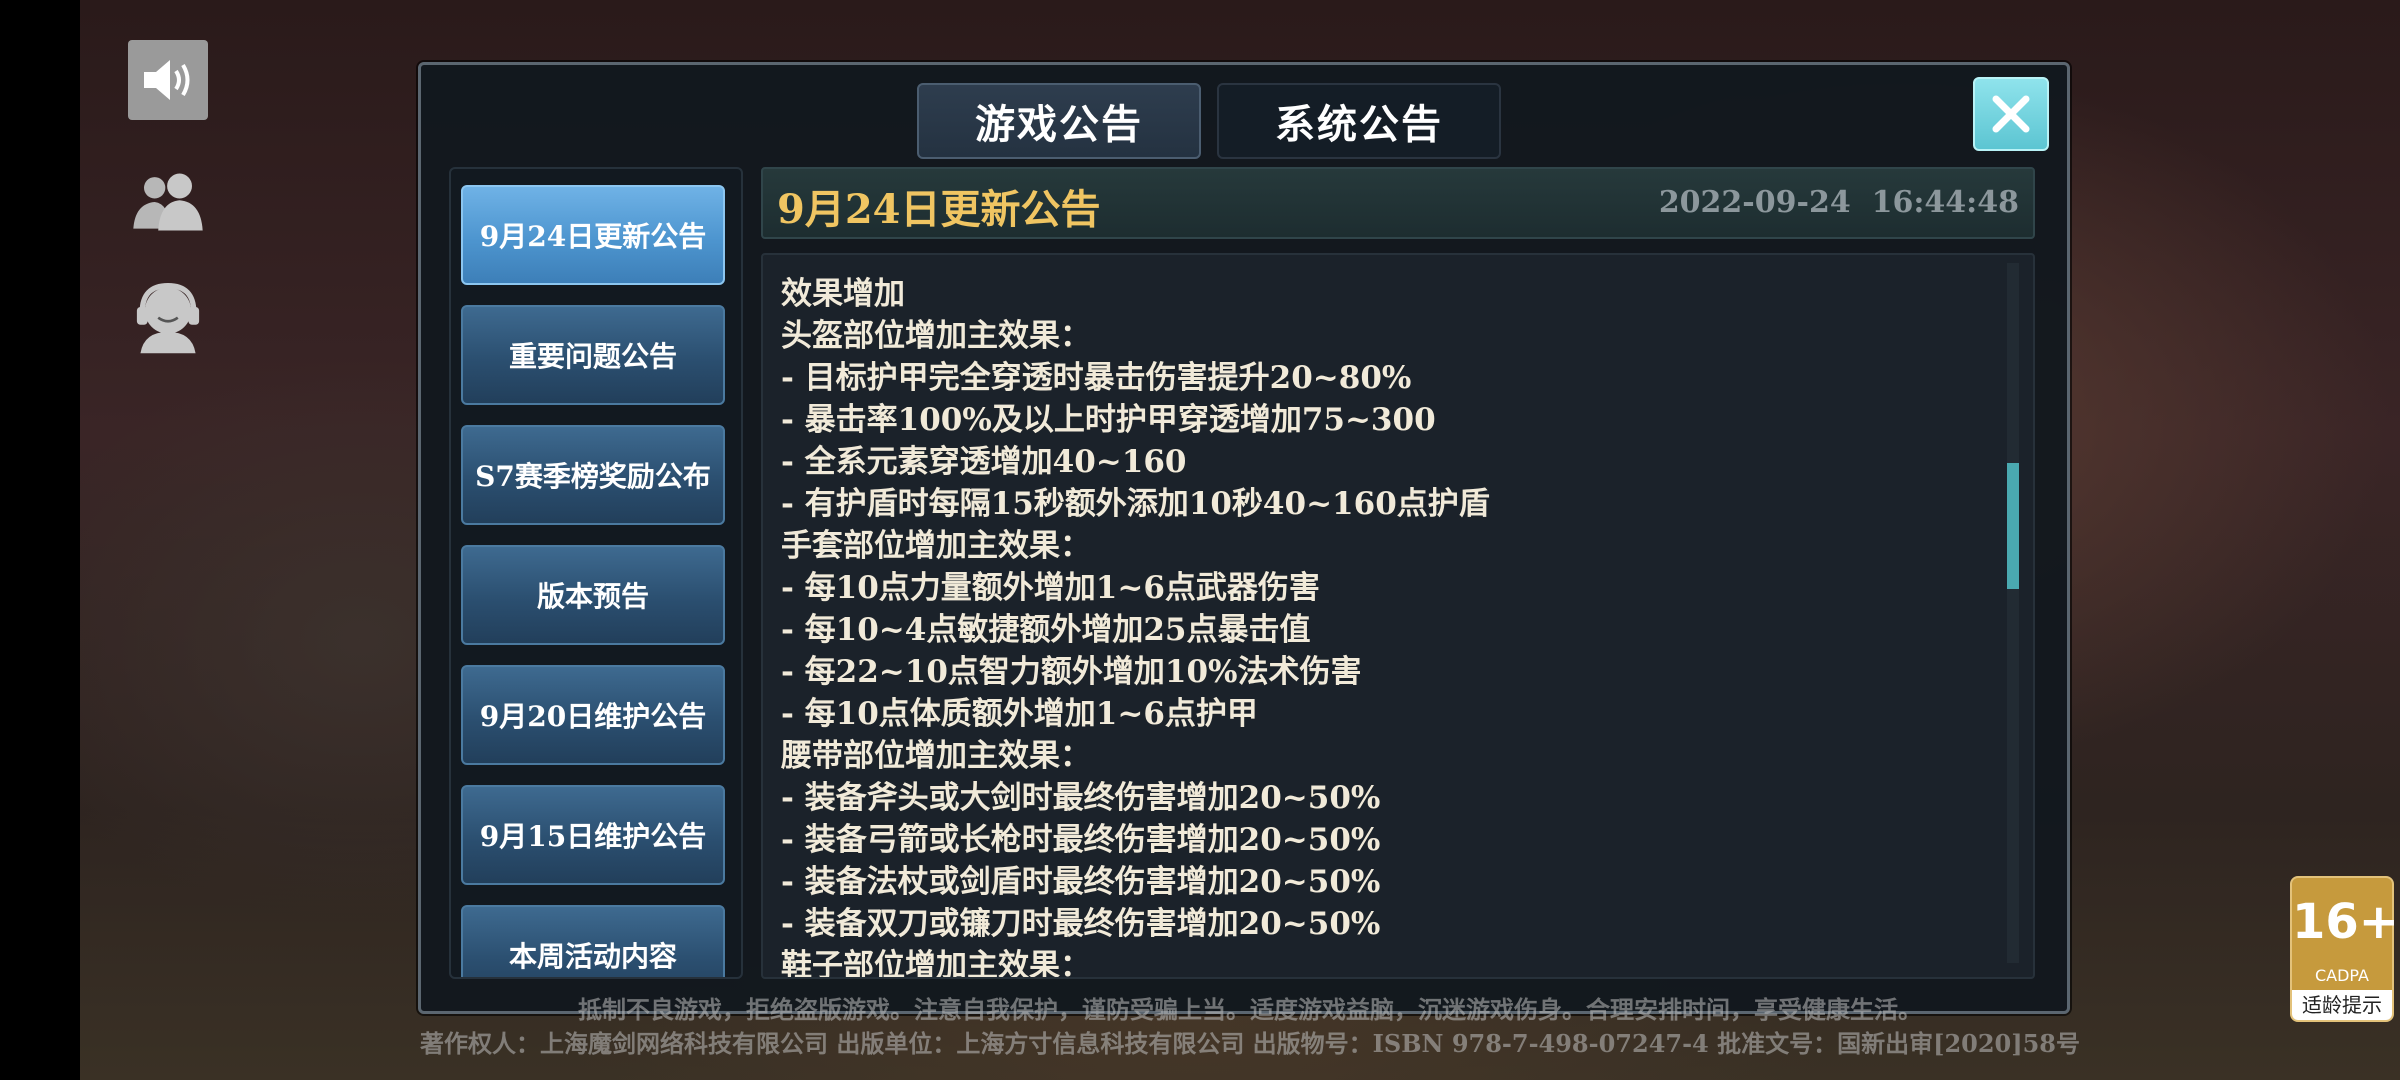 The width and height of the screenshot is (2400, 1080). Describe the element at coordinates (1081, 798) in the screenshot. I see `article-line: - 装备斧头或大剑时最终伤害增加20~50%` at that location.